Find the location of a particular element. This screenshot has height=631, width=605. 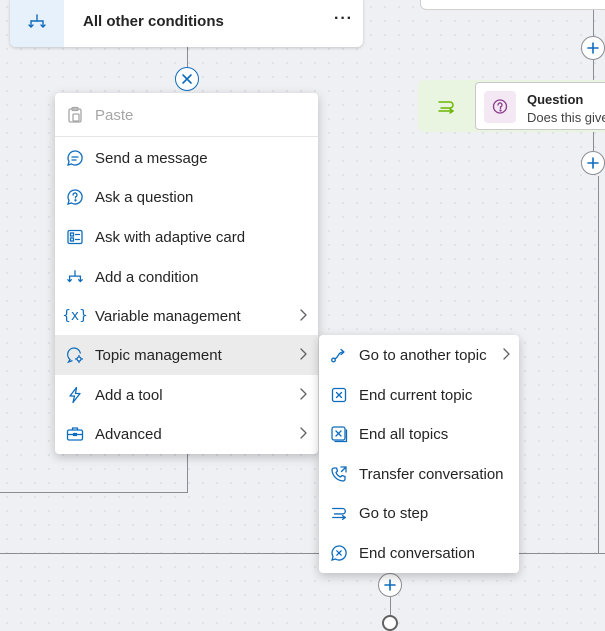

menu-item-label: Advanced is located at coordinates (128, 434).